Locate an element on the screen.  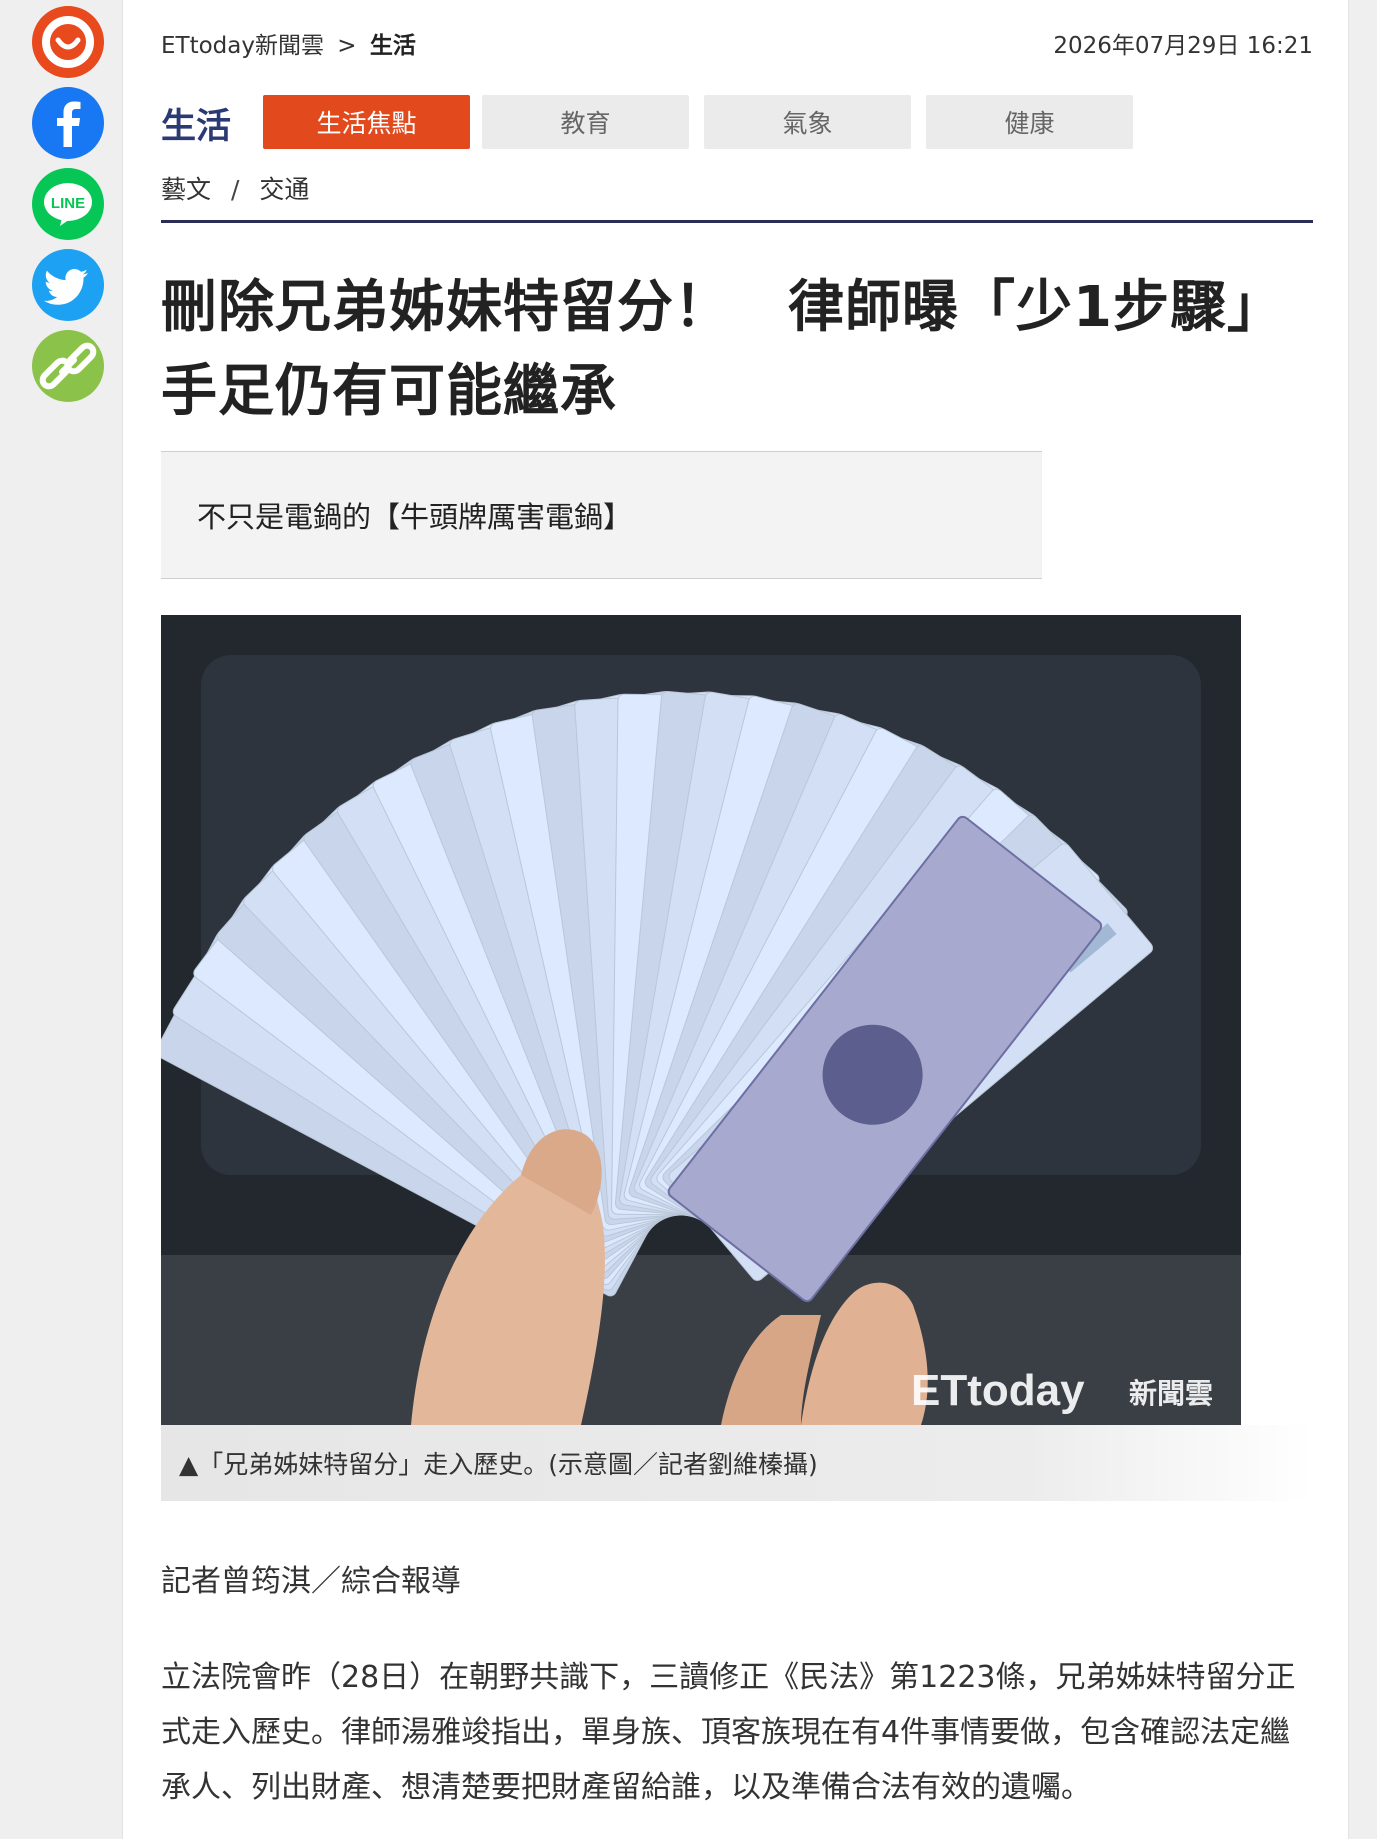
line-icon: LINE is located at coordinates (68, 204).